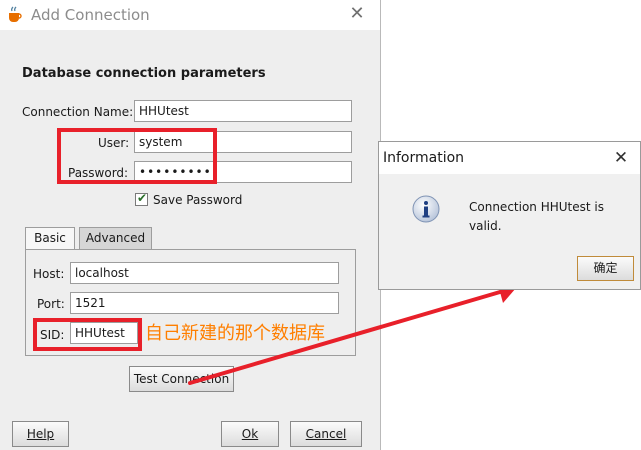 This screenshot has width=641, height=450. Describe the element at coordinates (485, 226) in the screenshot. I see `info-message-line-2: valid.` at that location.